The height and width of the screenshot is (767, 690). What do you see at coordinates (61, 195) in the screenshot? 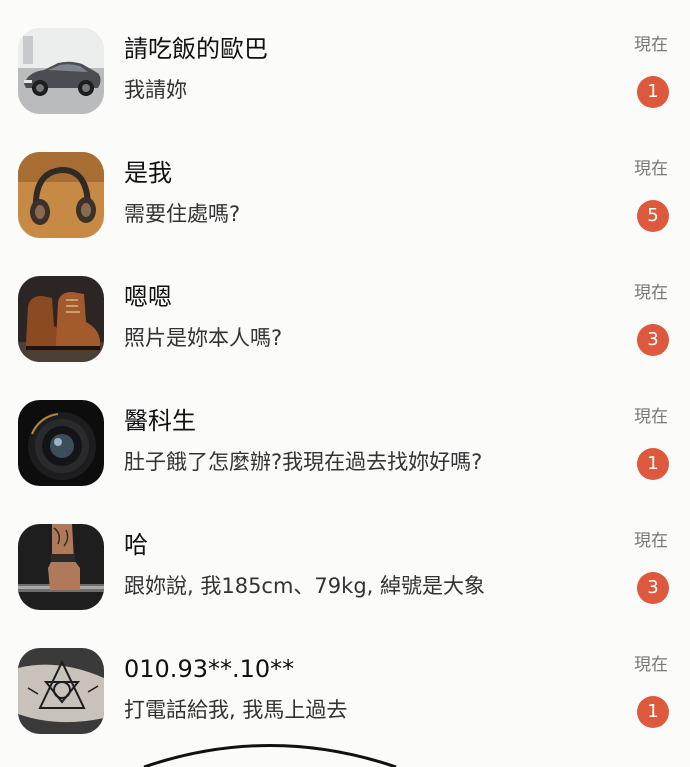
I see `headphones-icon` at bounding box center [61, 195].